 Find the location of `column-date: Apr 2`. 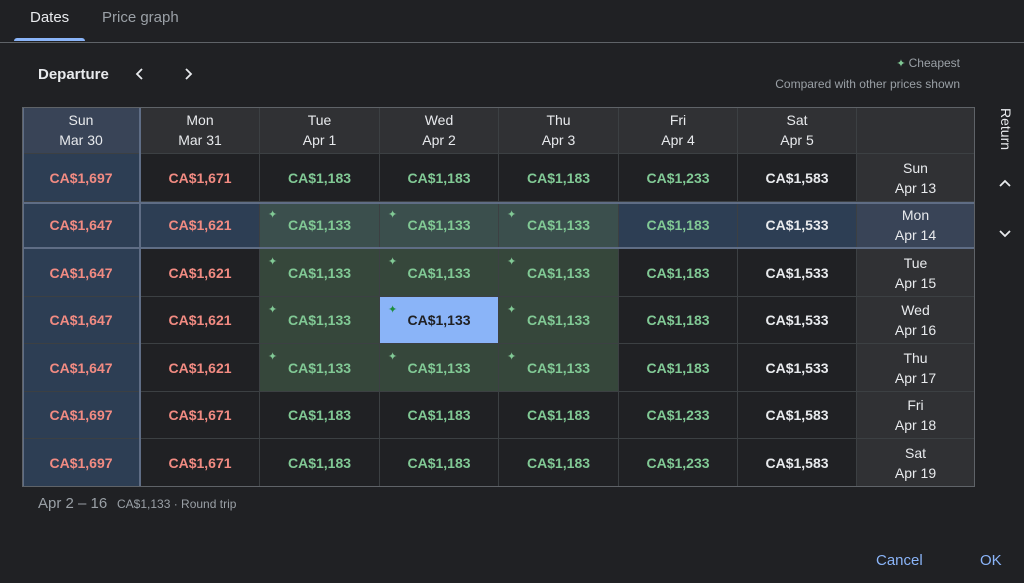

column-date: Apr 2 is located at coordinates (439, 140).